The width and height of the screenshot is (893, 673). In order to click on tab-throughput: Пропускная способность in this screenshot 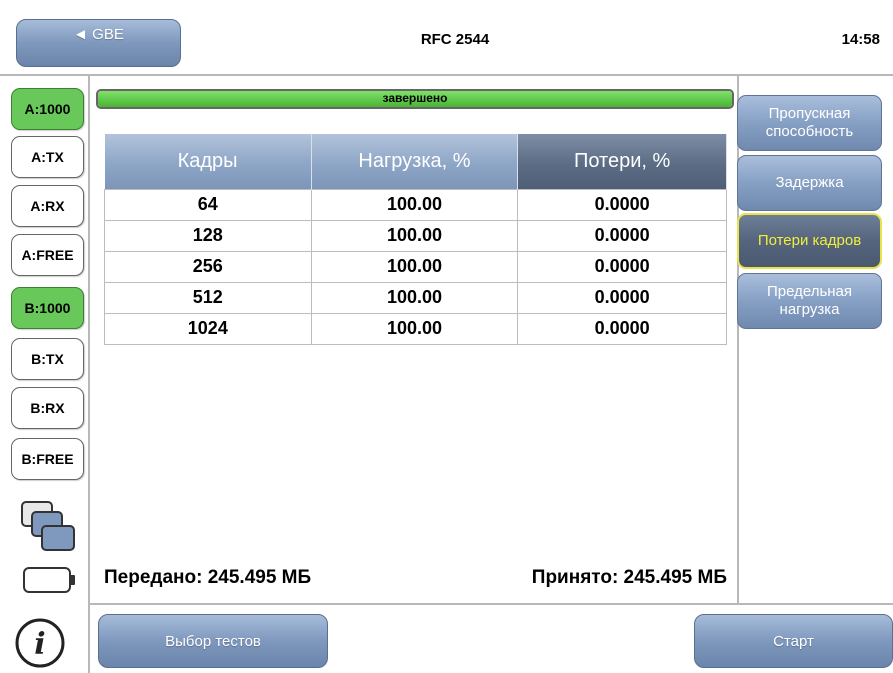, I will do `click(809, 123)`.